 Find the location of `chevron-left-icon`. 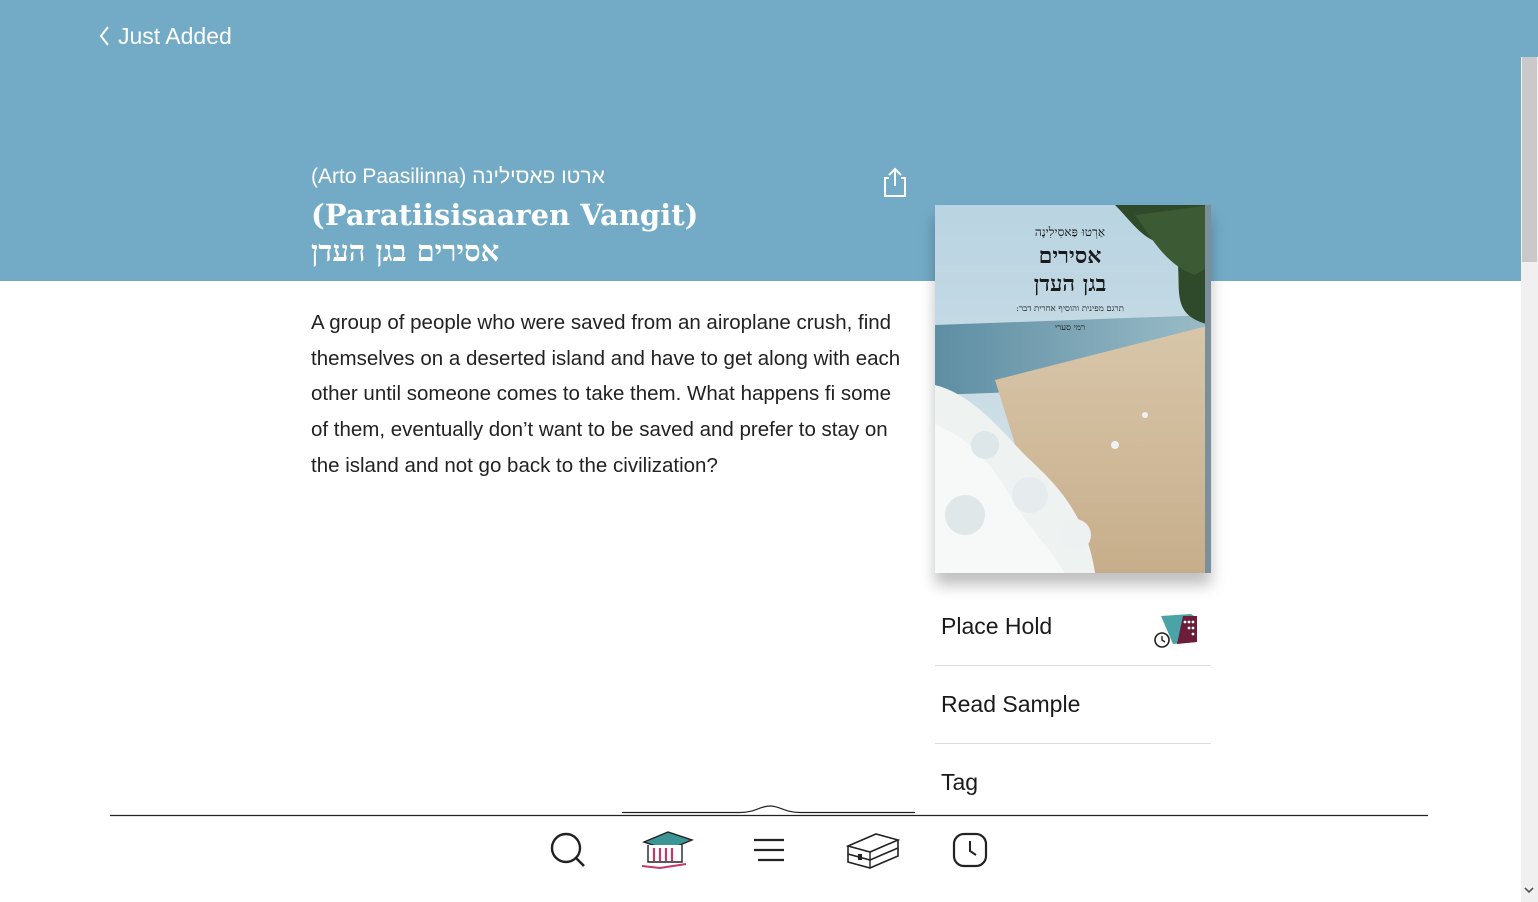

chevron-left-icon is located at coordinates (104, 36).